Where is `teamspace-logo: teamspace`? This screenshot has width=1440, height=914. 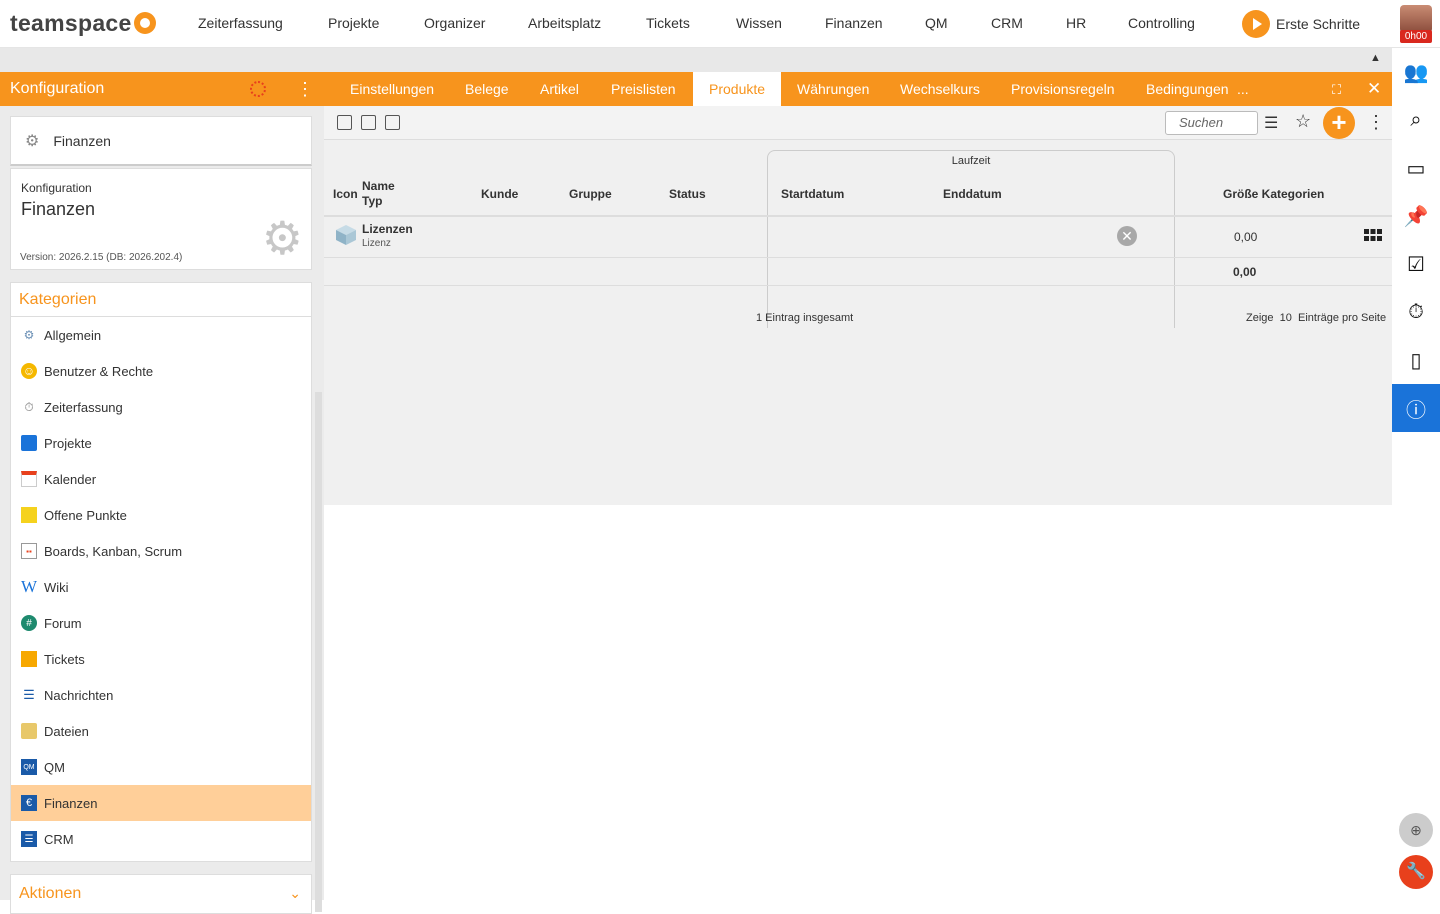 teamspace-logo: teamspace is located at coordinates (83, 23).